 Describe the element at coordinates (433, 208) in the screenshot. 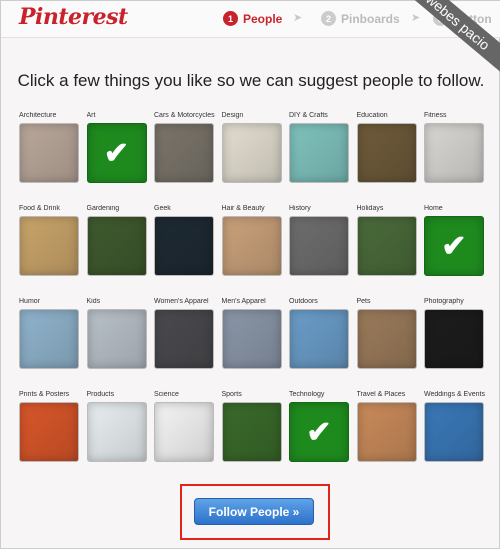

I see `category-label: Home` at that location.